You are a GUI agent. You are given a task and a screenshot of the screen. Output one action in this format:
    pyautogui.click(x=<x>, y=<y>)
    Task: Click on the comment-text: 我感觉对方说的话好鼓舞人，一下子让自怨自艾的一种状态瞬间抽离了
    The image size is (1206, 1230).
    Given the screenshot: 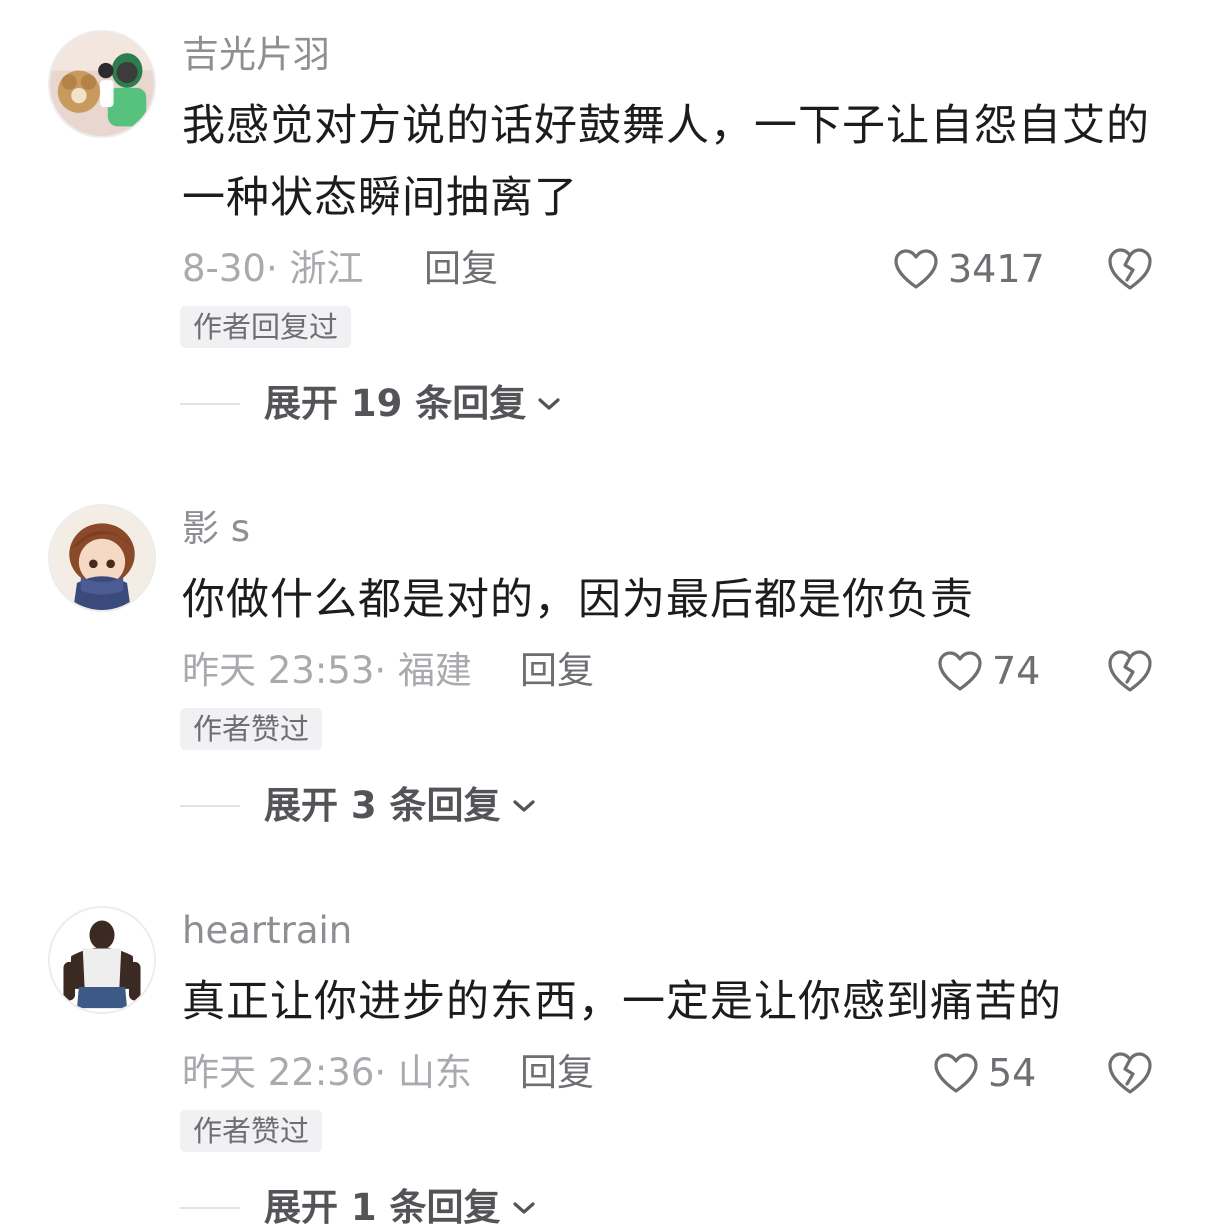 What is the action you would take?
    pyautogui.click(x=666, y=162)
    